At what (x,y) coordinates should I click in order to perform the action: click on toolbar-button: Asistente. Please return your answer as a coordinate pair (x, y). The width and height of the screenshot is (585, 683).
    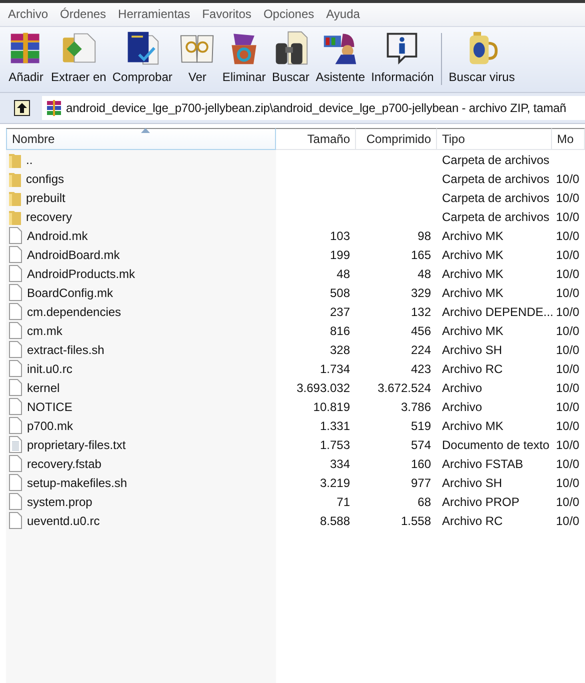
    Looking at the image, I should click on (340, 57).